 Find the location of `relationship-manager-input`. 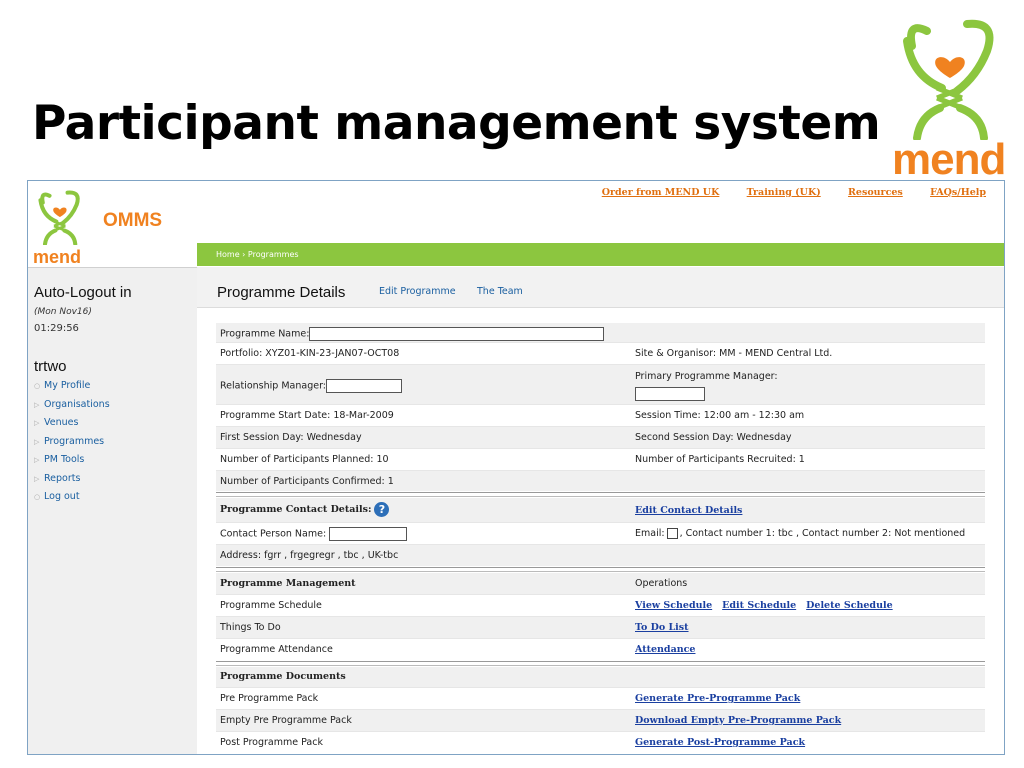

relationship-manager-input is located at coordinates (364, 386).